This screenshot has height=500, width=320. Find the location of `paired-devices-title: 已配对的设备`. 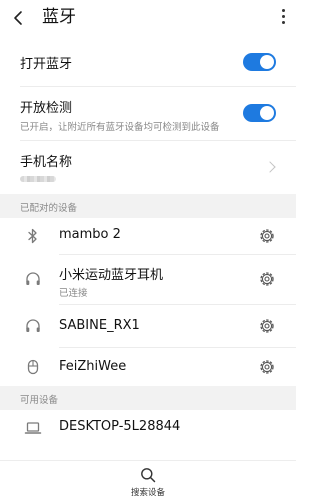

paired-devices-title: 已配对的设备 is located at coordinates (49, 208).